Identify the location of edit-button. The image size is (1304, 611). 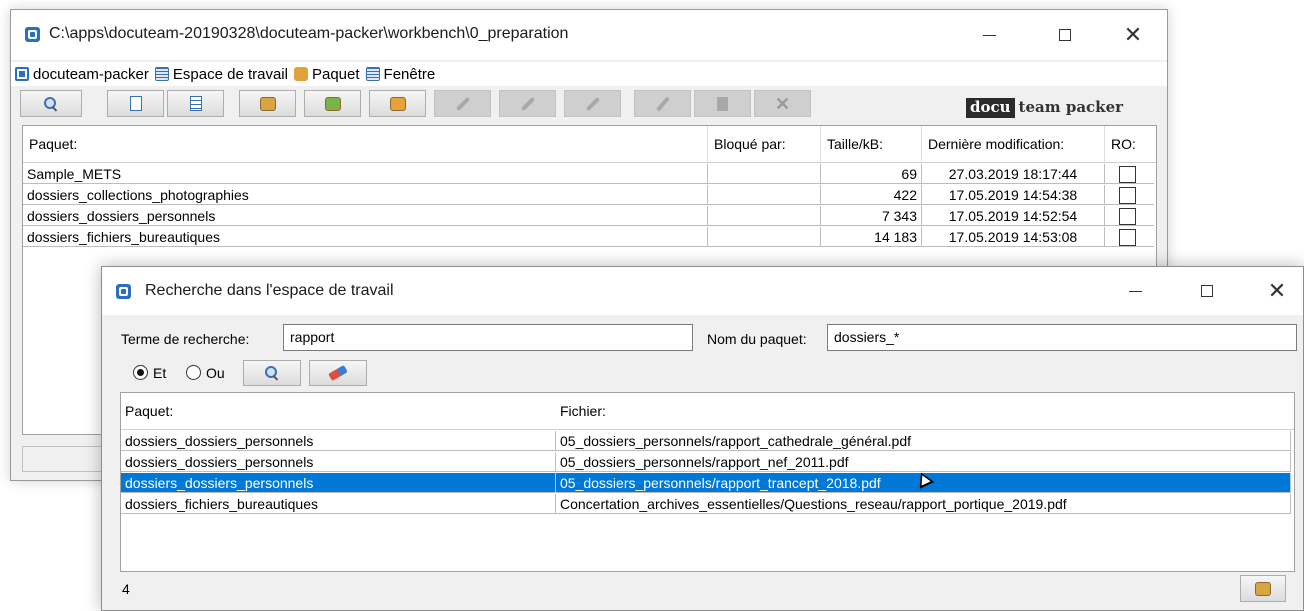
(662, 103).